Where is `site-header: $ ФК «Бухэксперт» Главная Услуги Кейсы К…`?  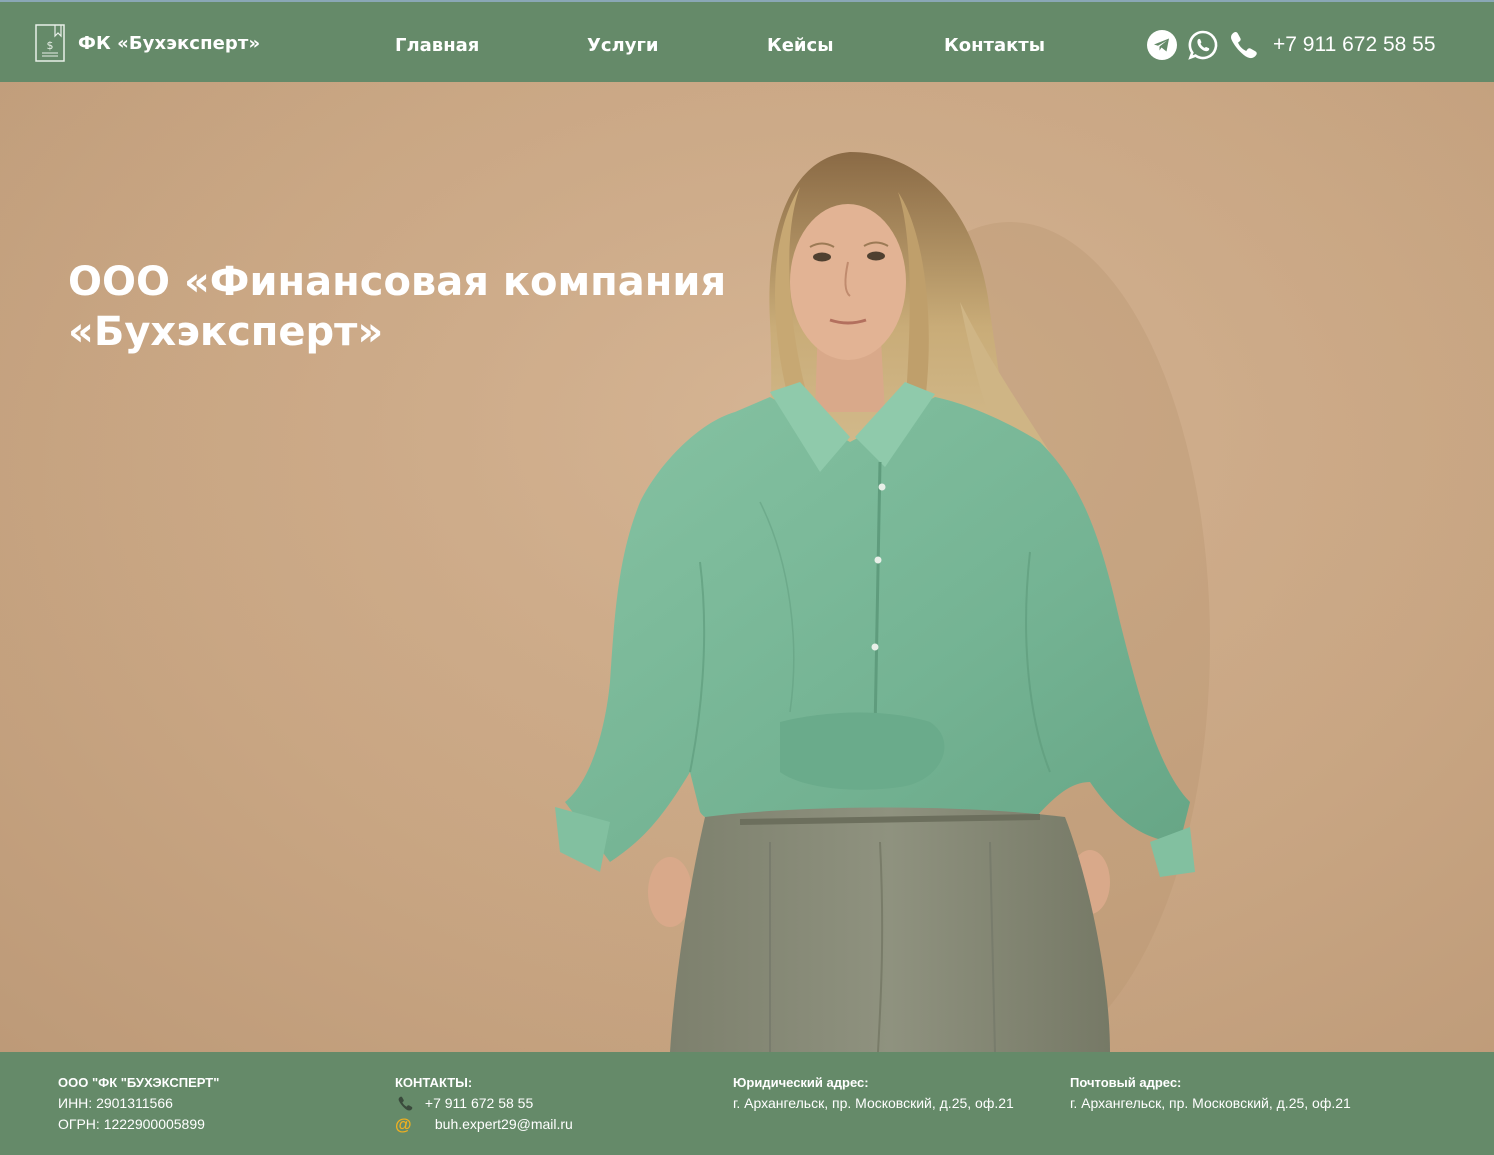 site-header: $ ФК «Бухэксперт» Главная Услуги Кейсы К… is located at coordinates (747, 41).